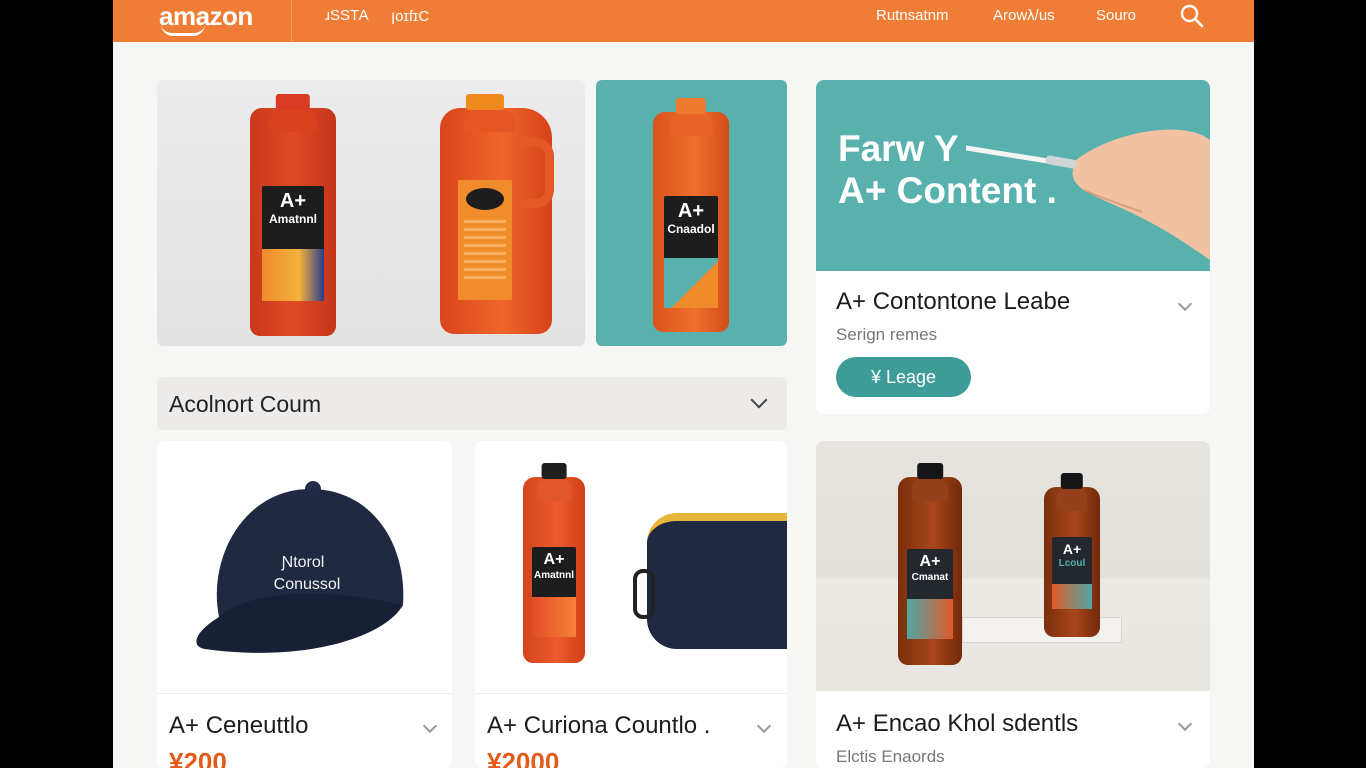 This screenshot has height=768, width=1366. Describe the element at coordinates (554, 559) in the screenshot. I see `bottle-4-grade: A+` at that location.